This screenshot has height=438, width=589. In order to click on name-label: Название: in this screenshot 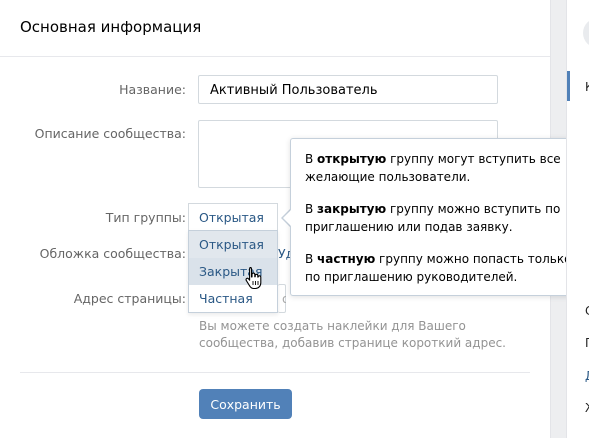, I will do `click(152, 89)`.